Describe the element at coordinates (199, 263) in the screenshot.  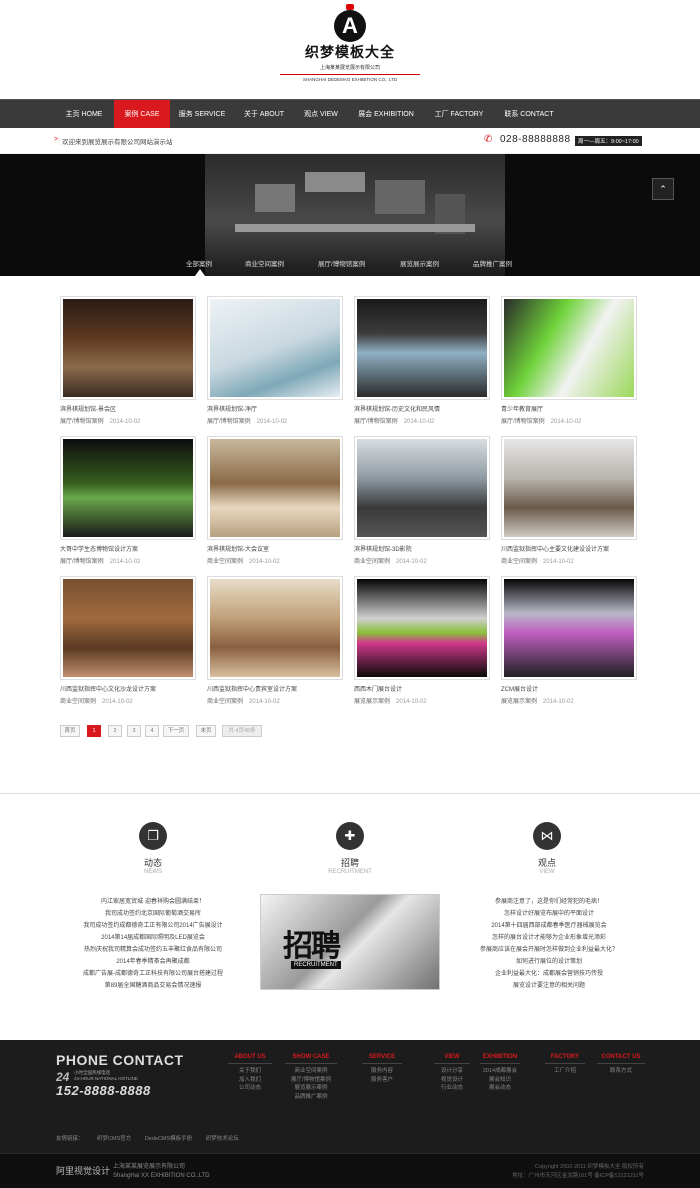
I see `tab-all: 全部案例` at that location.